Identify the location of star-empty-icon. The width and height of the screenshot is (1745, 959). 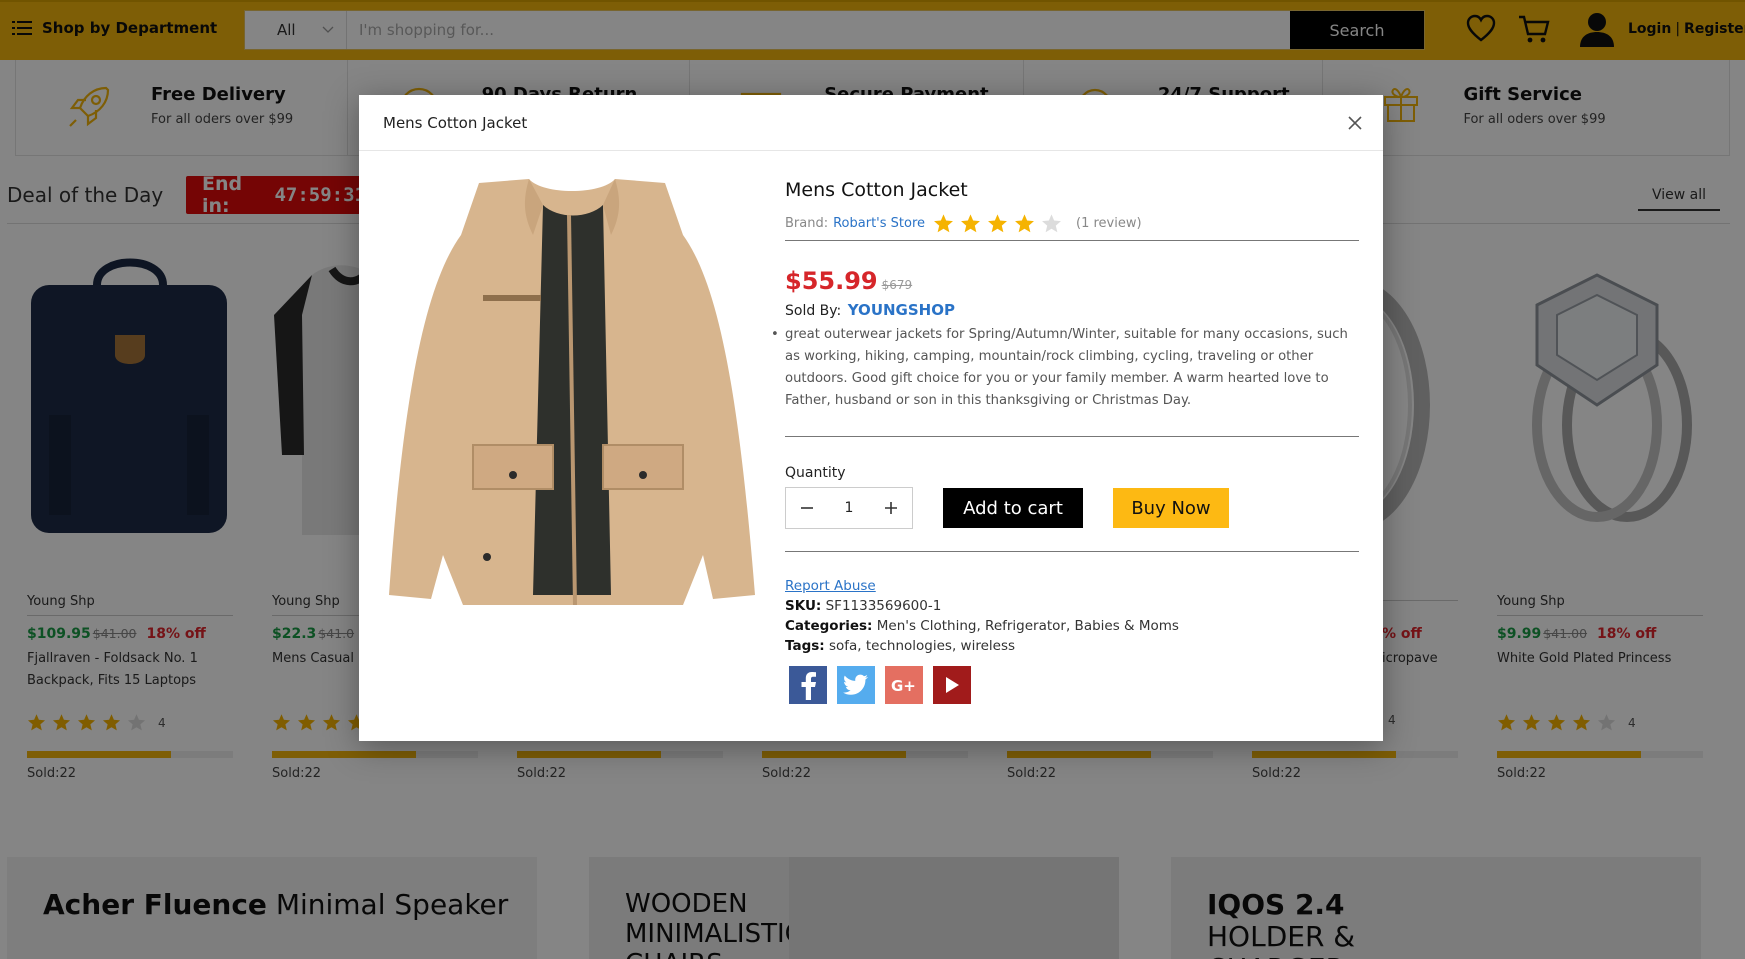
(1051, 223).